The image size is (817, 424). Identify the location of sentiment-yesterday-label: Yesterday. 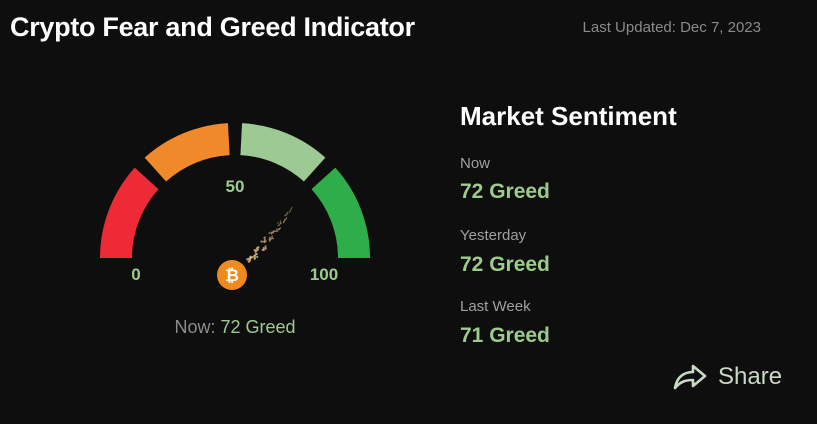
(493, 235).